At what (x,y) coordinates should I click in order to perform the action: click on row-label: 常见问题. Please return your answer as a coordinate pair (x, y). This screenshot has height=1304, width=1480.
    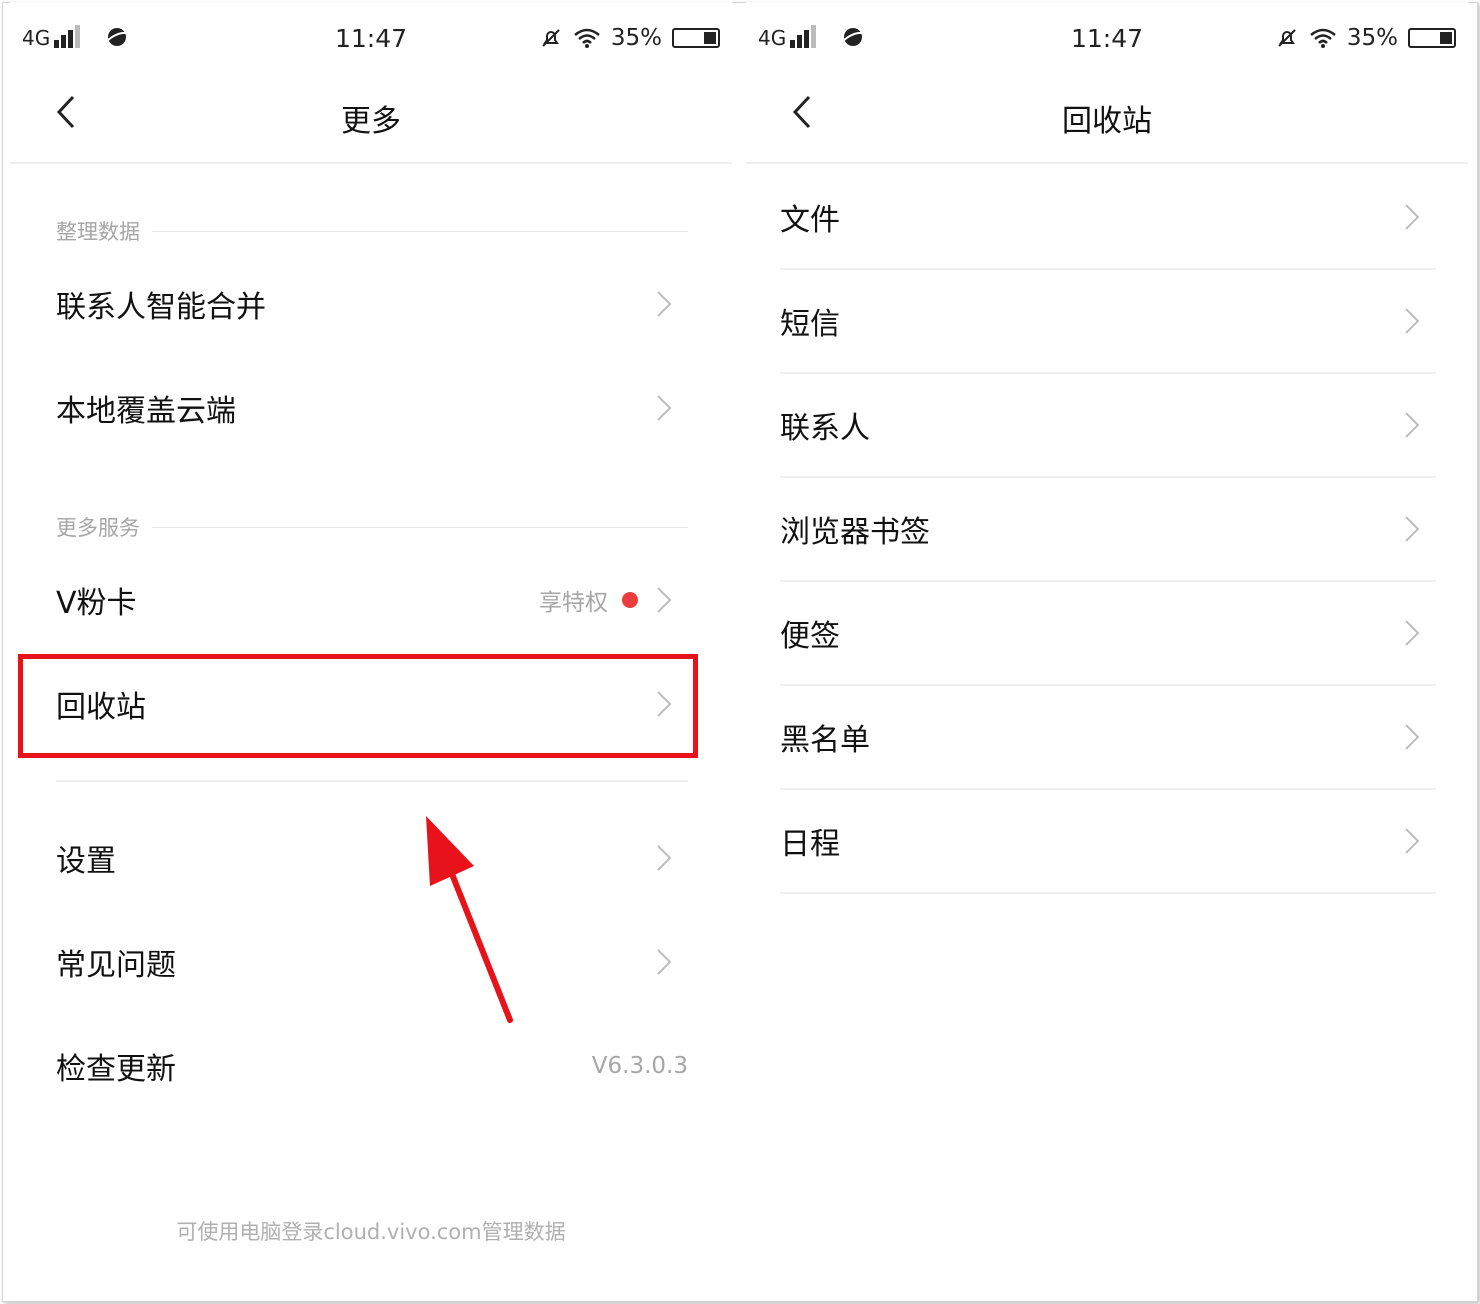
    Looking at the image, I should click on (116, 965).